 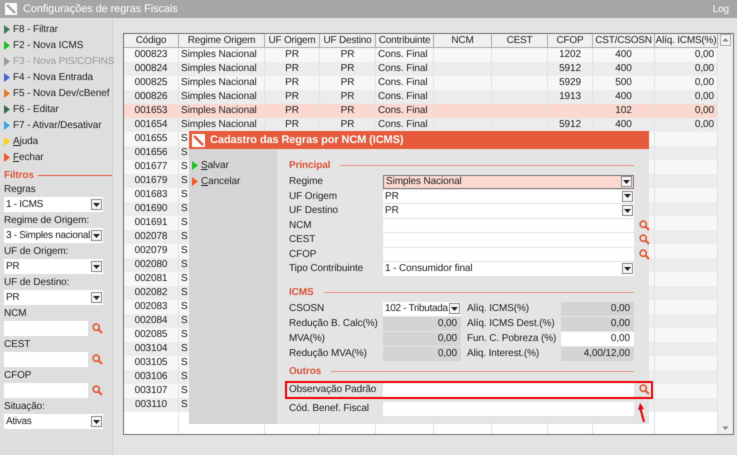 I want to click on field-label: Fun. C. Pobreza (%), so click(x=512, y=339).